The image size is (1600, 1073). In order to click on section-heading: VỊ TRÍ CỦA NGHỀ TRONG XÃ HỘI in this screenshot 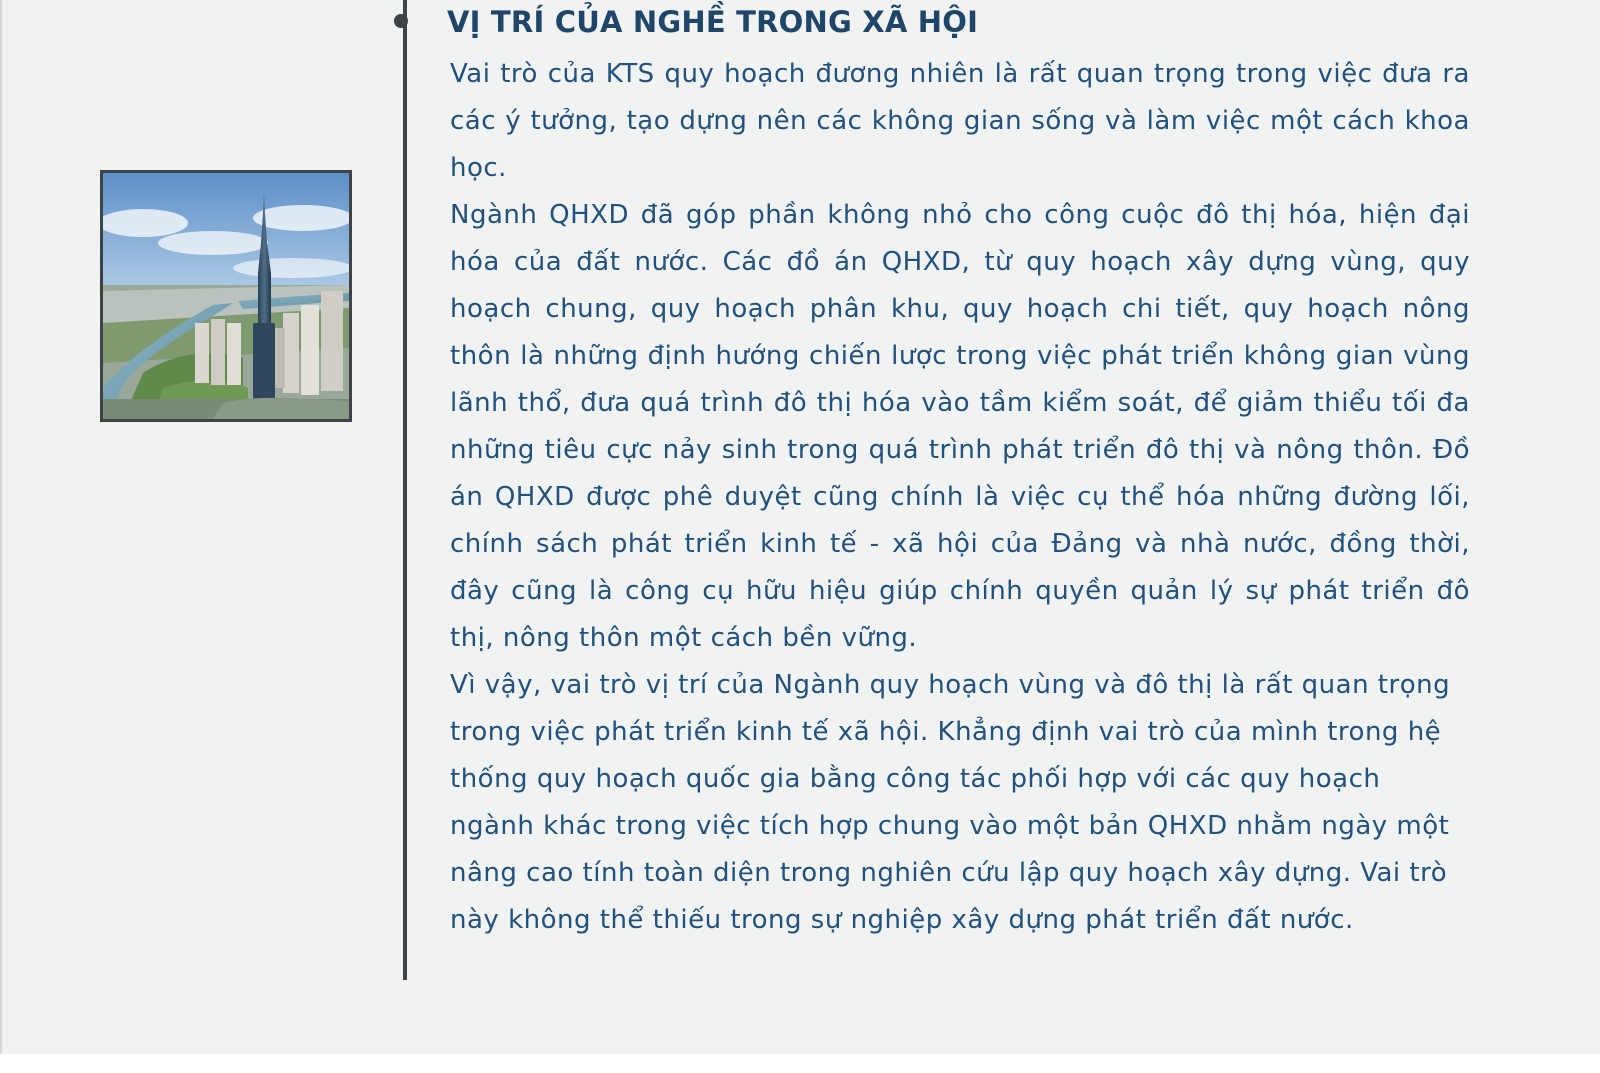, I will do `click(713, 22)`.